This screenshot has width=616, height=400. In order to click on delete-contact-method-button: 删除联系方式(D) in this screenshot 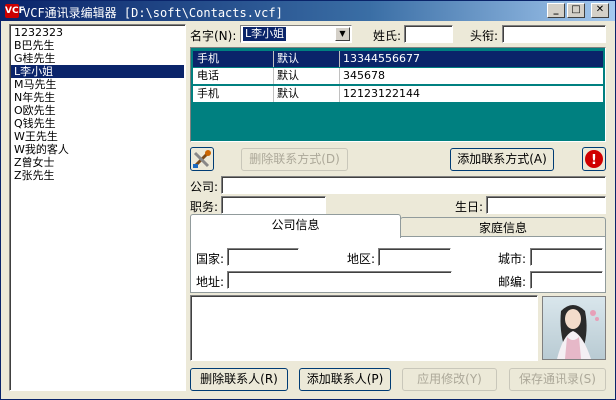, I will do `click(294, 159)`.